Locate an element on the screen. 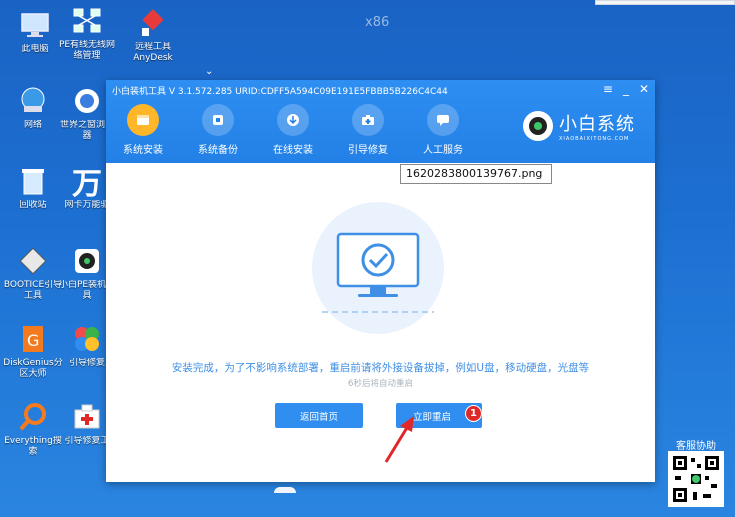 This screenshot has height=517, width=735. brand-url: XIAOBAIXITONG.COM is located at coordinates (594, 139).